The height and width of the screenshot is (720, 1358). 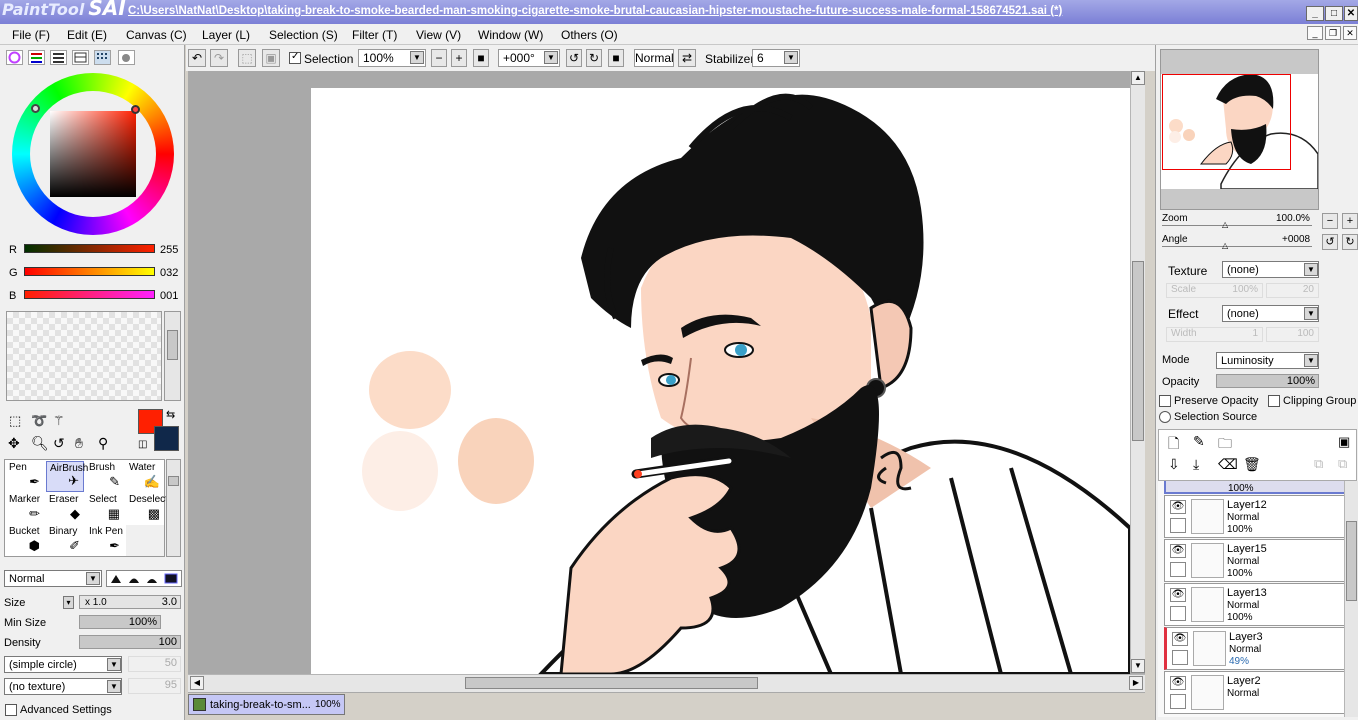 I want to click on navigator-viewport-frame, so click(x=1226, y=122).